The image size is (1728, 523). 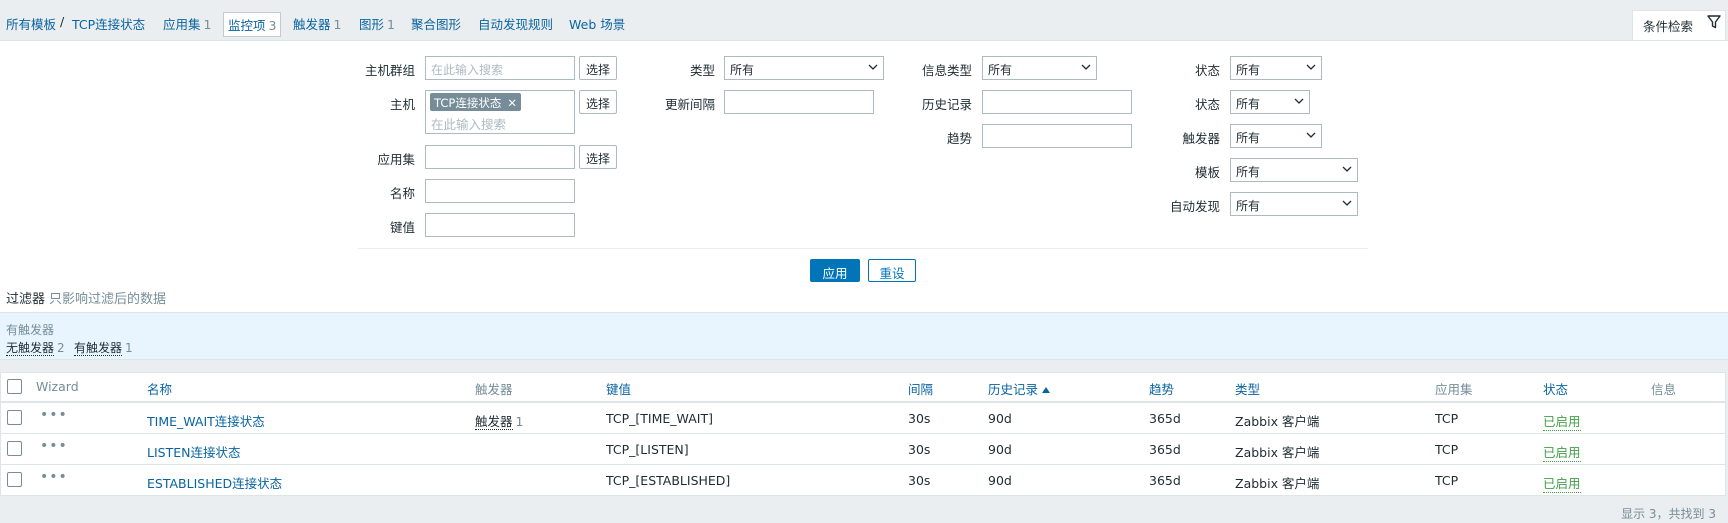 I want to click on name-label: 名称, so click(x=402, y=193).